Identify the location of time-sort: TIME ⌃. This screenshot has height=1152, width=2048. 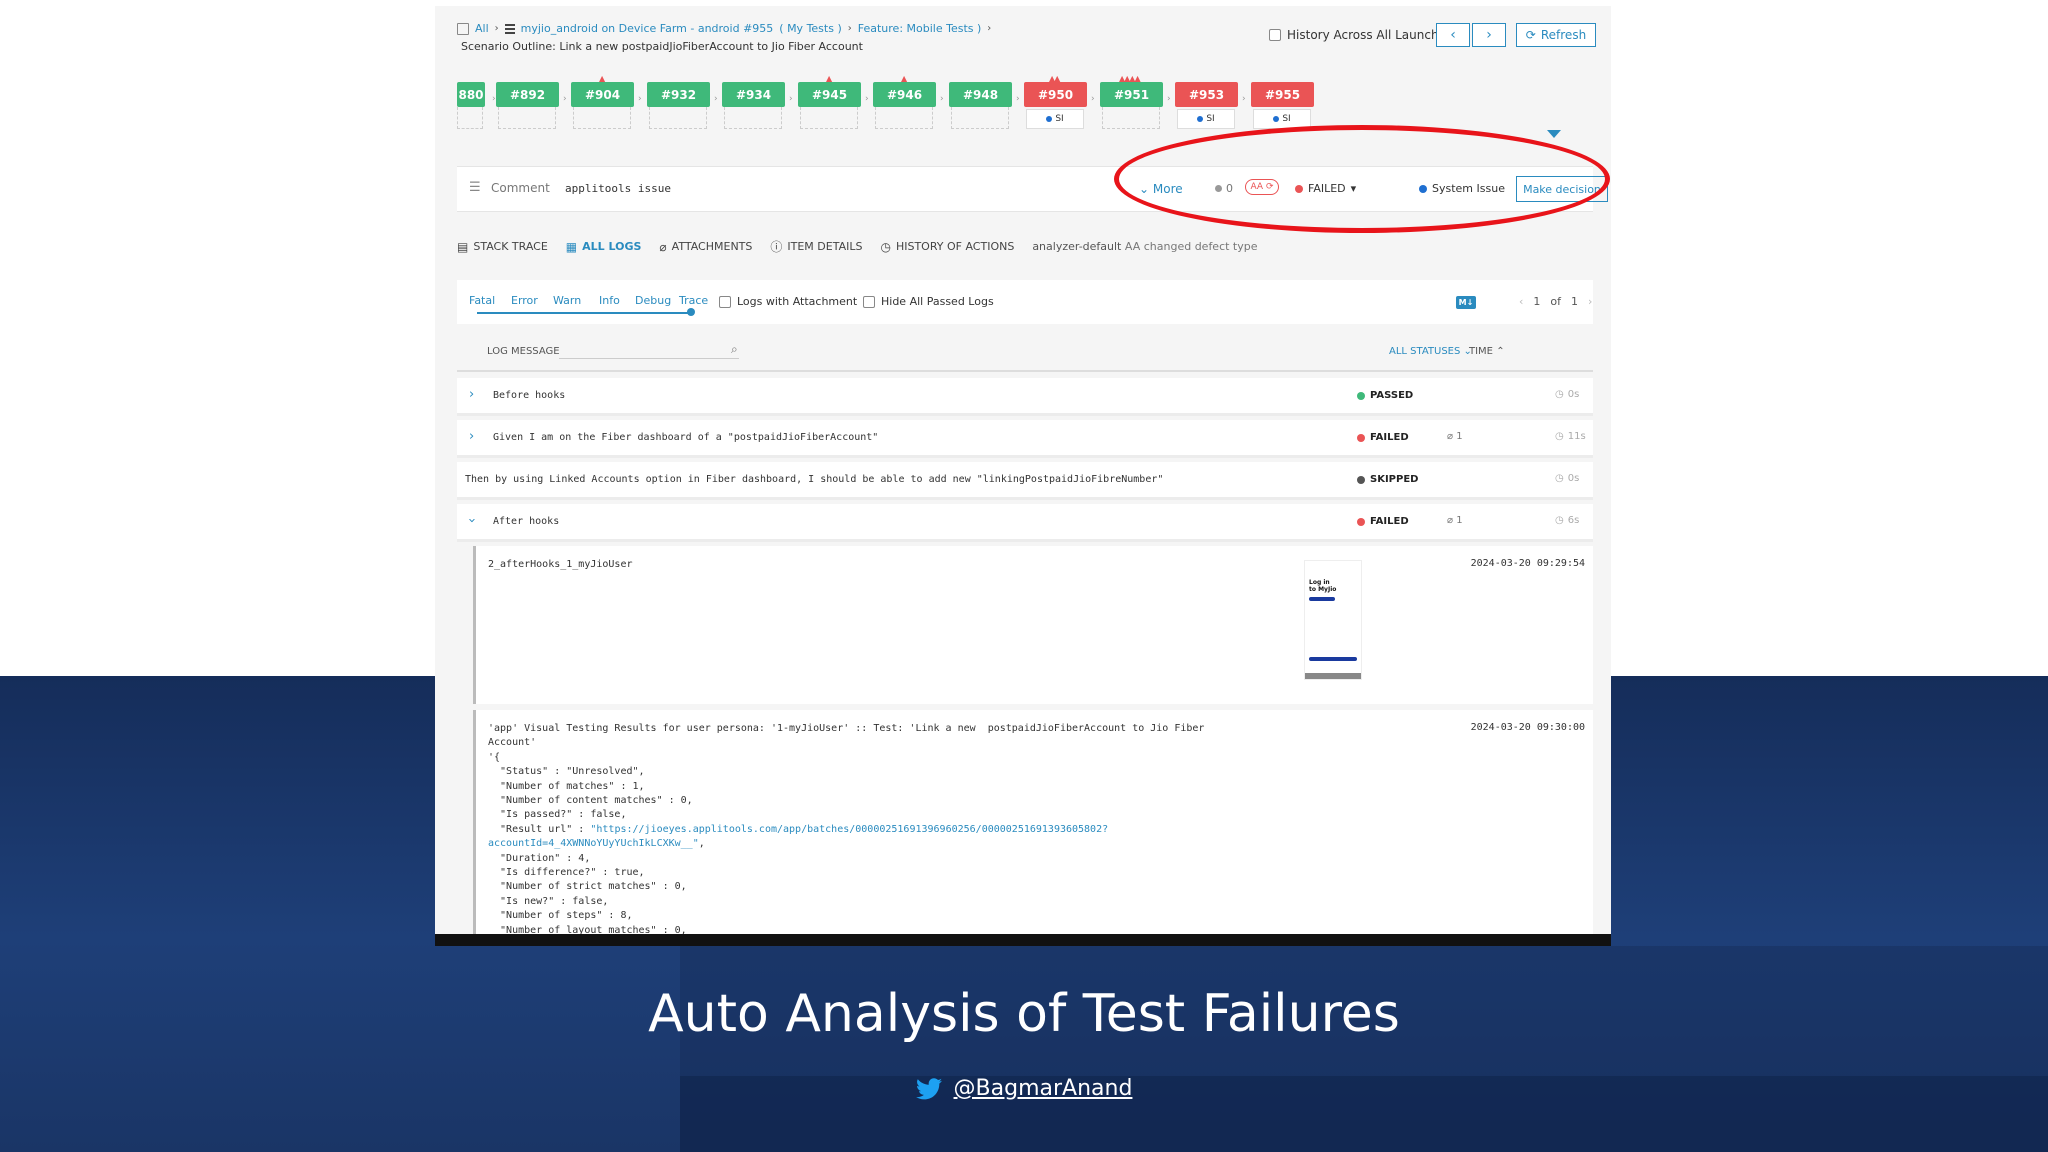
(1487, 351).